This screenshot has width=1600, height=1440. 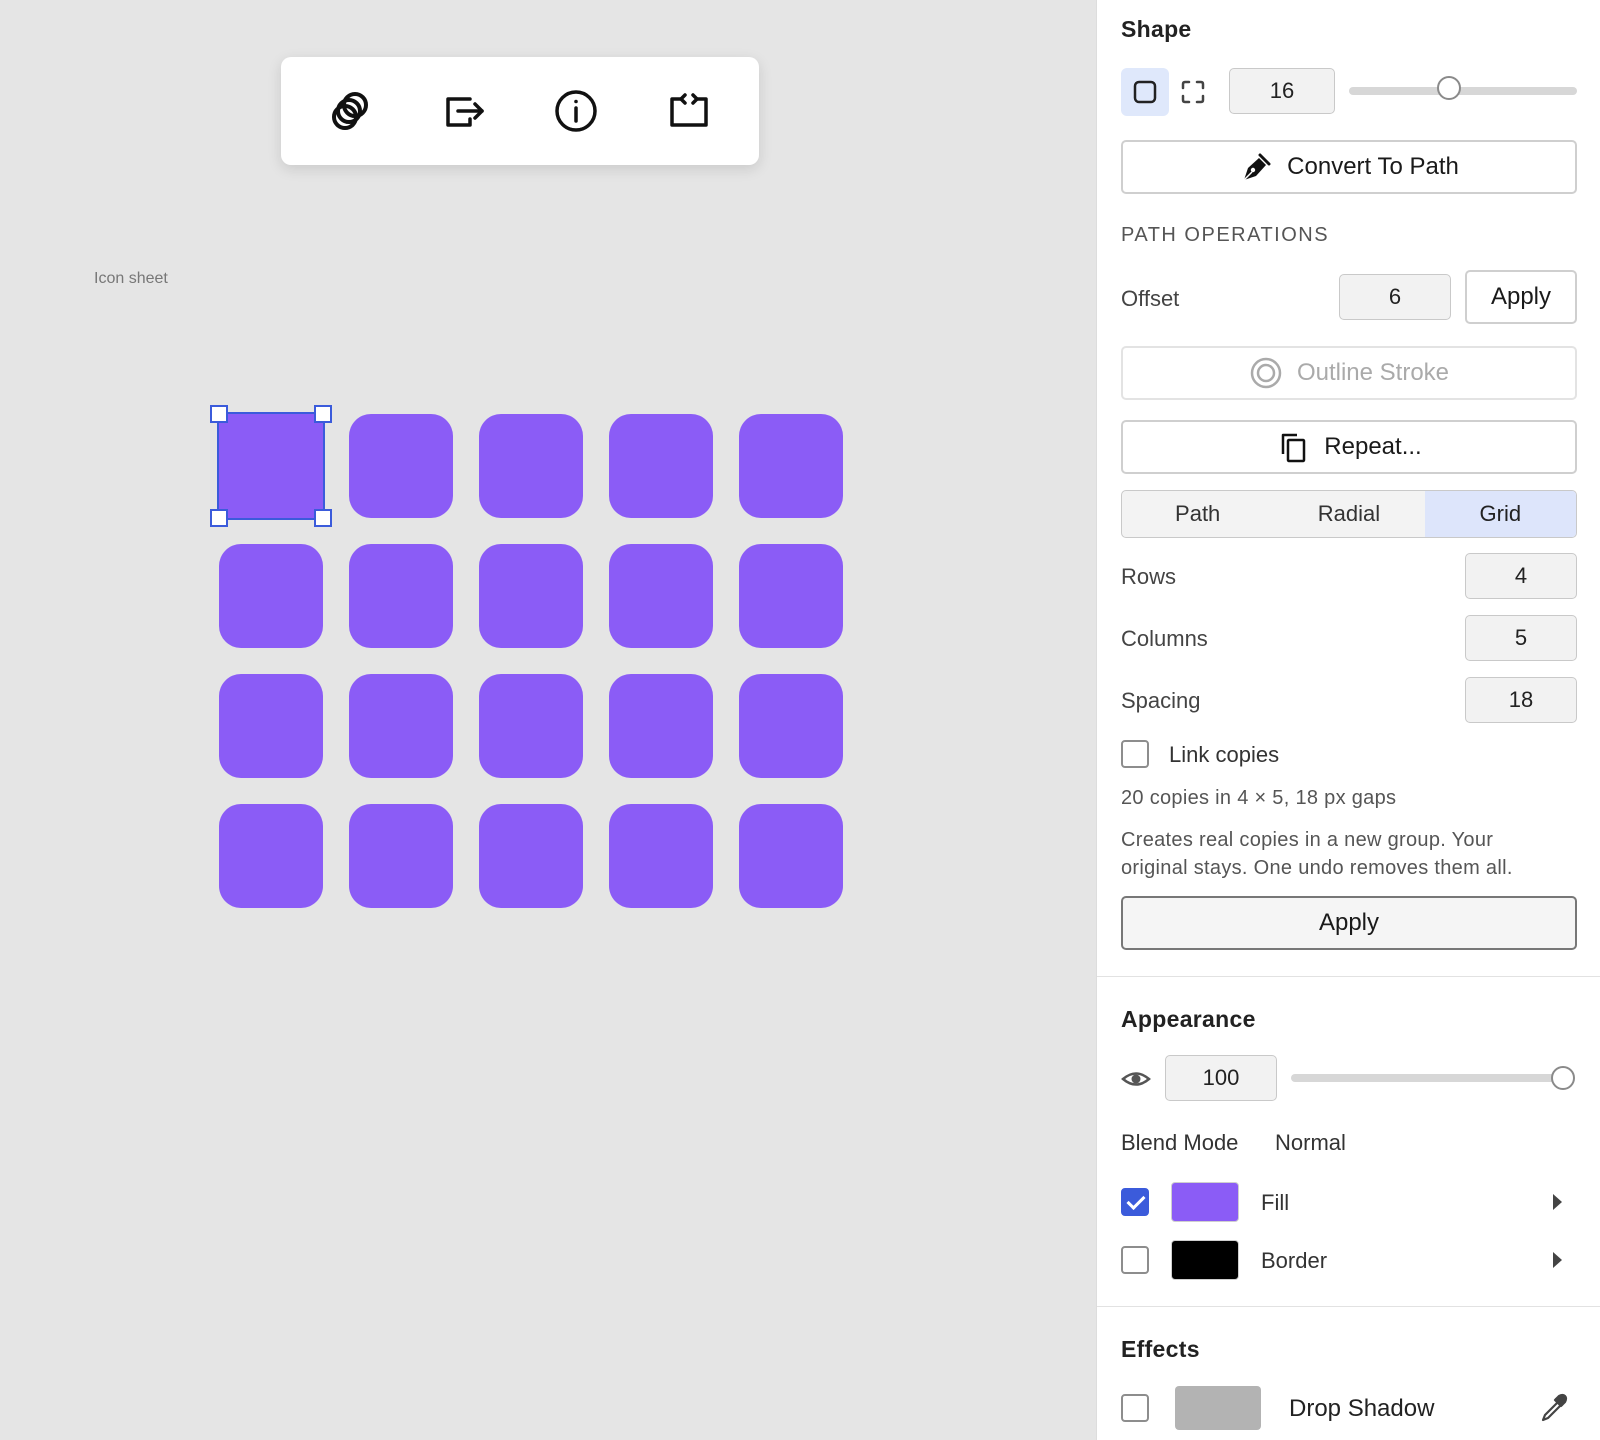 What do you see at coordinates (1282, 91) in the screenshot?
I see `corner-radius-input: 16` at bounding box center [1282, 91].